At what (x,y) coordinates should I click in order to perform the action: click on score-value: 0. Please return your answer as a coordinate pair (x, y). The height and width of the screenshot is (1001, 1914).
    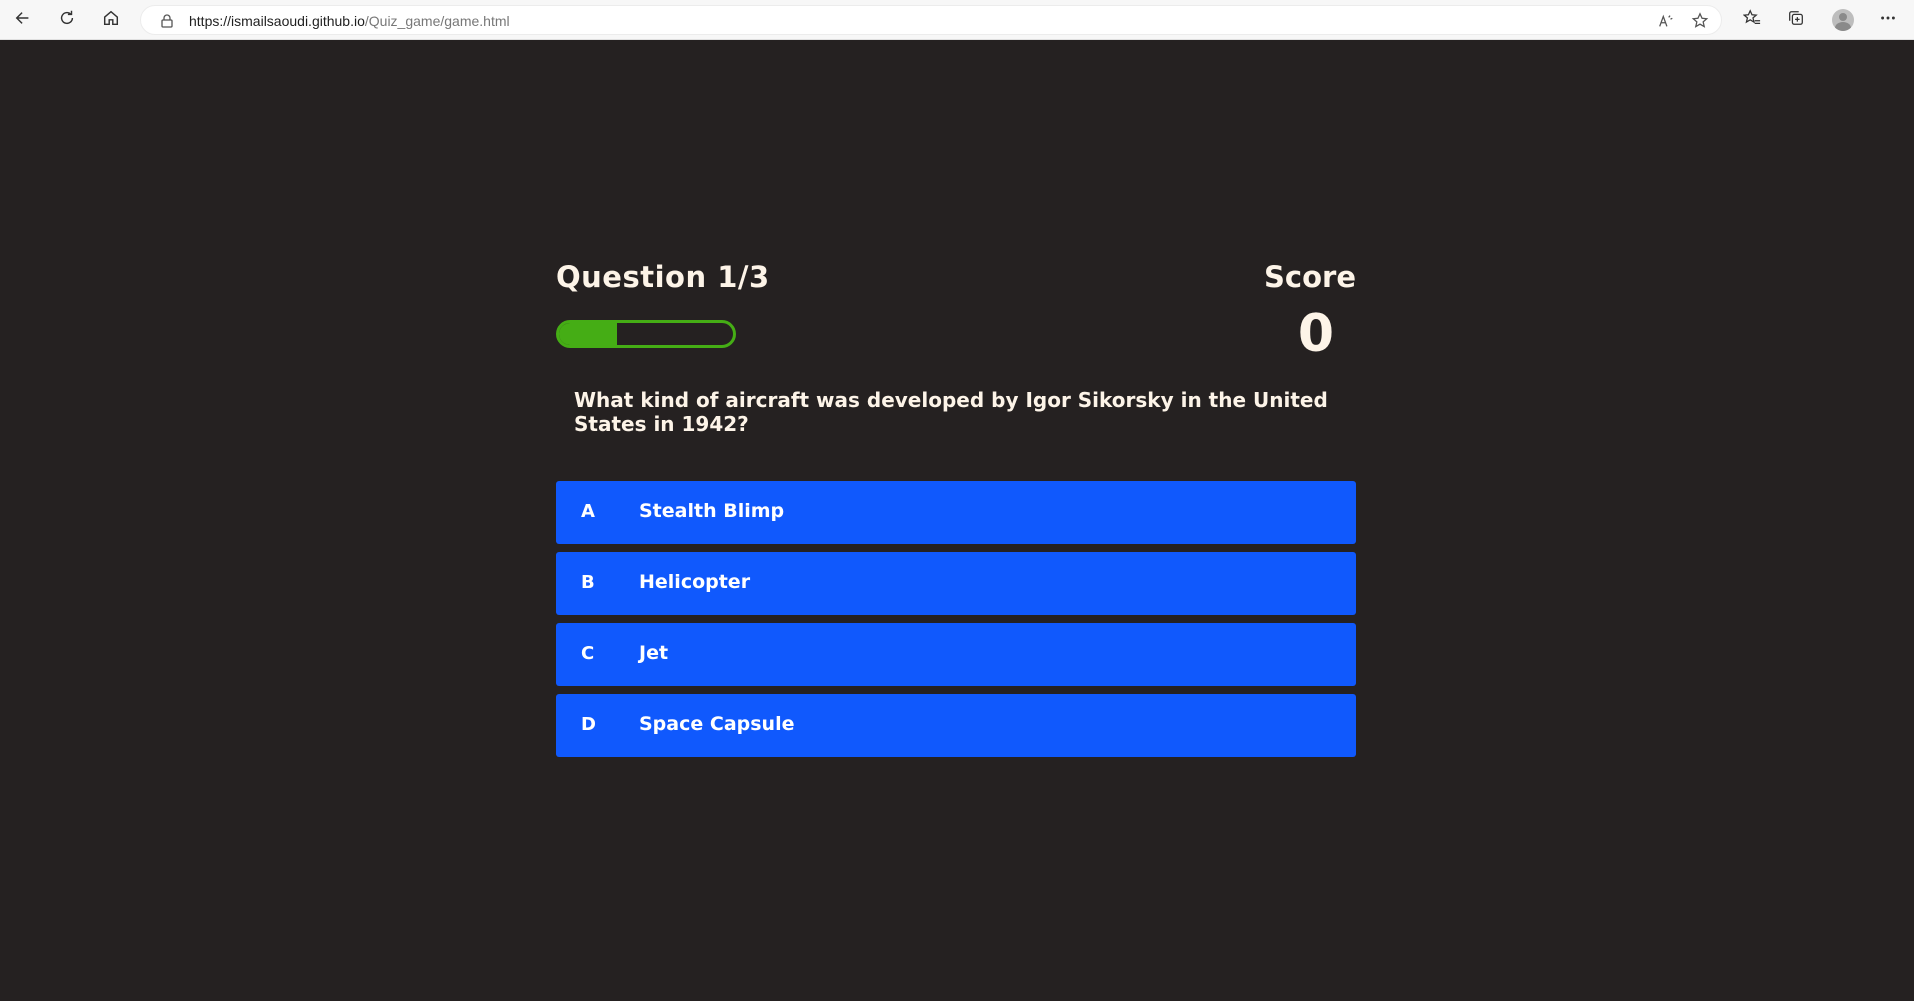
    Looking at the image, I should click on (1315, 334).